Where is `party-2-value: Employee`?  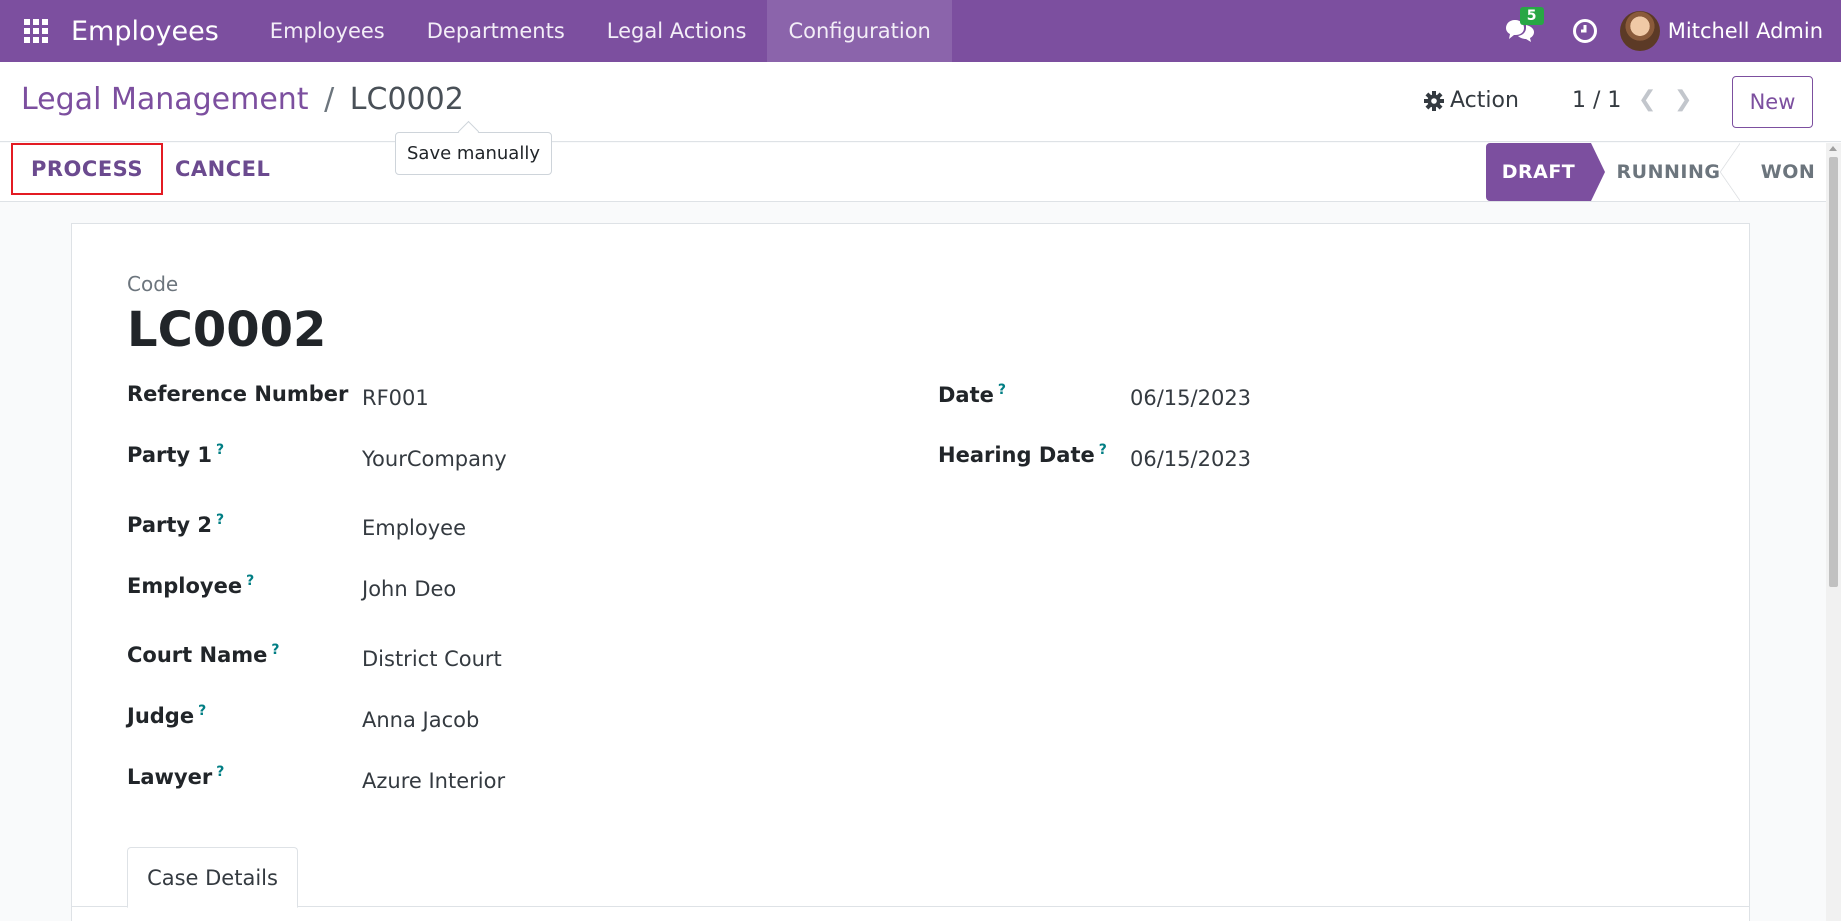 party-2-value: Employee is located at coordinates (414, 528).